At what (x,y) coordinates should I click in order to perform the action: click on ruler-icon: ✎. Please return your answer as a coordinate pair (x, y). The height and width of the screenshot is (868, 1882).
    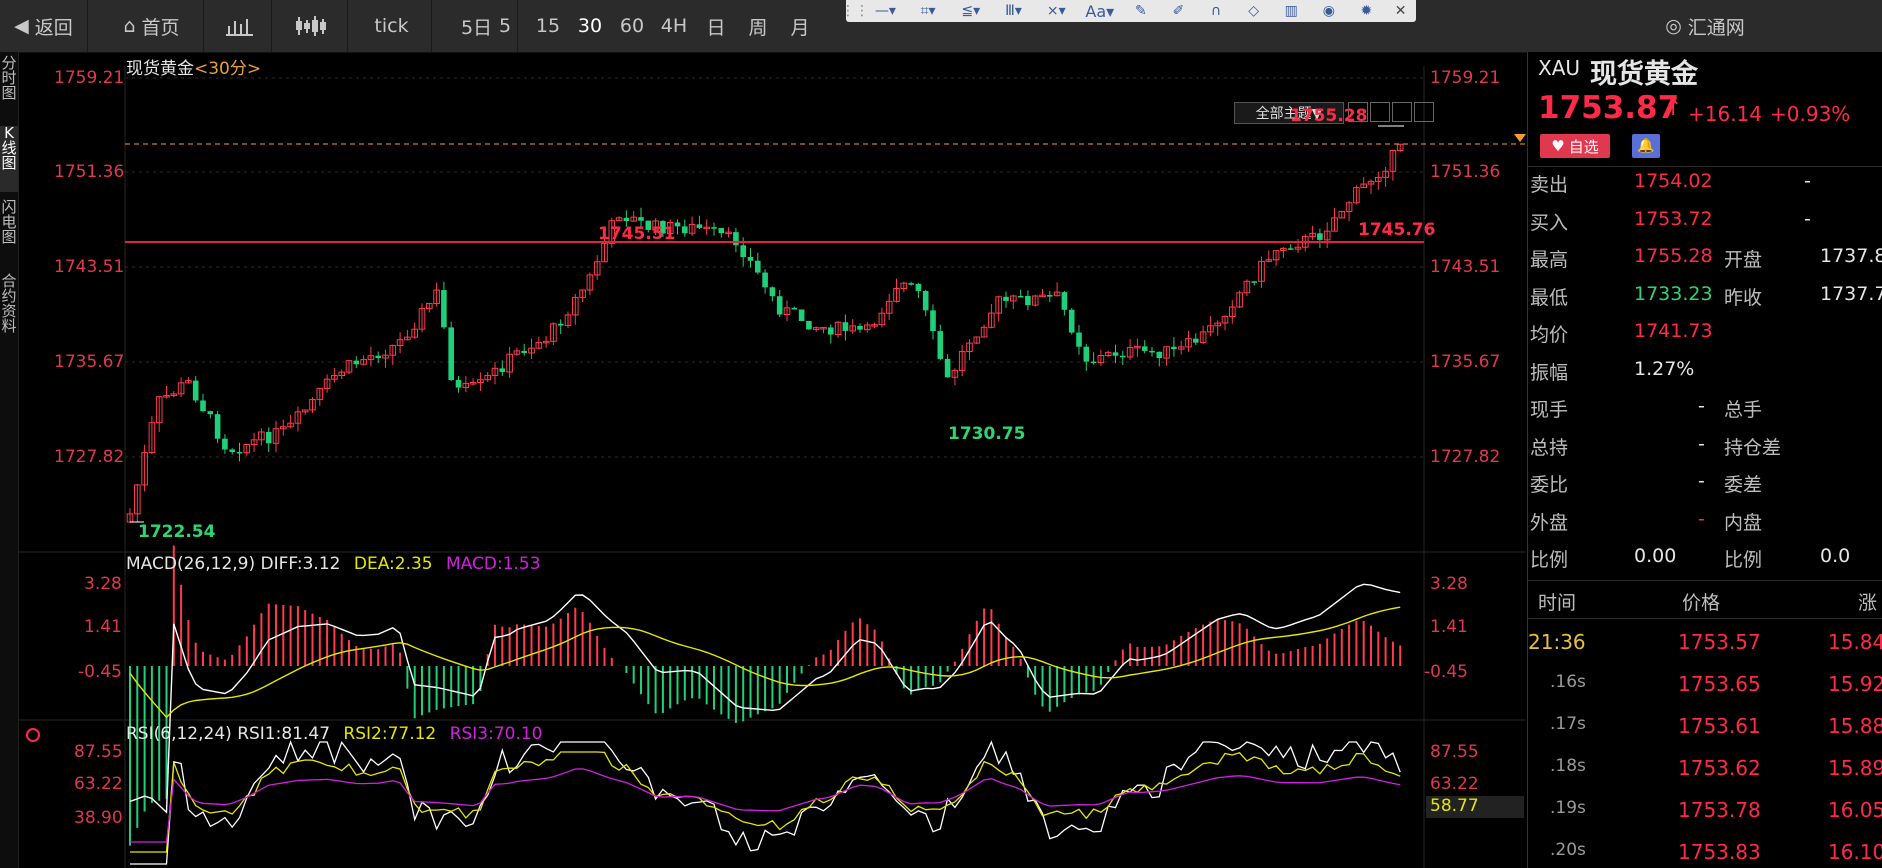
    Looking at the image, I should click on (1141, 11).